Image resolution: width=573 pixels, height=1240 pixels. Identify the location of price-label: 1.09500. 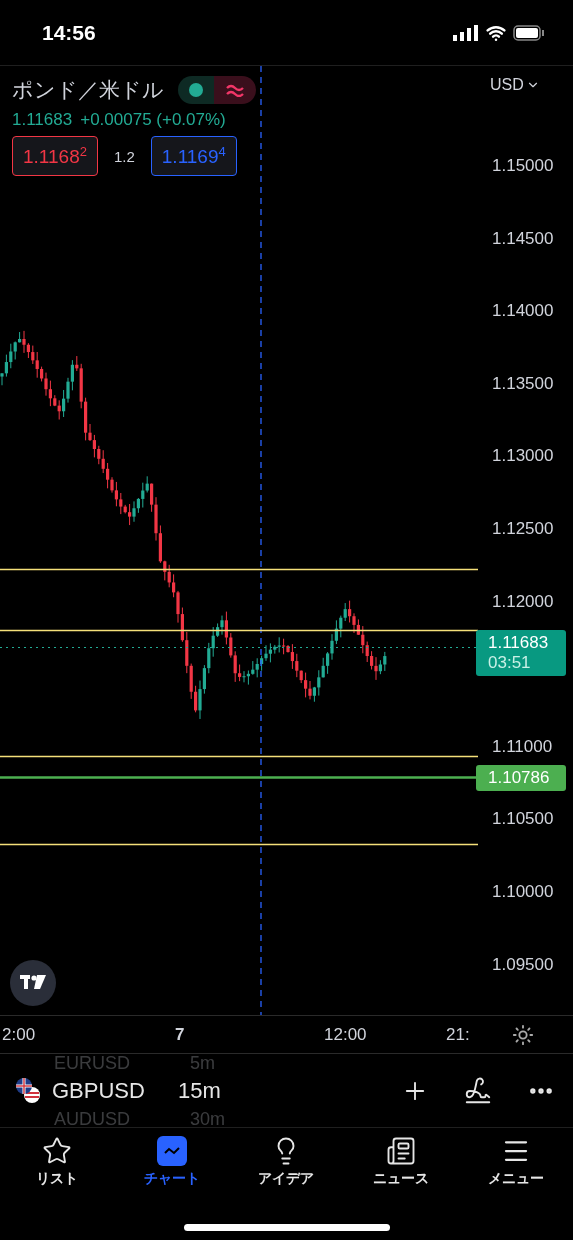
(523, 964).